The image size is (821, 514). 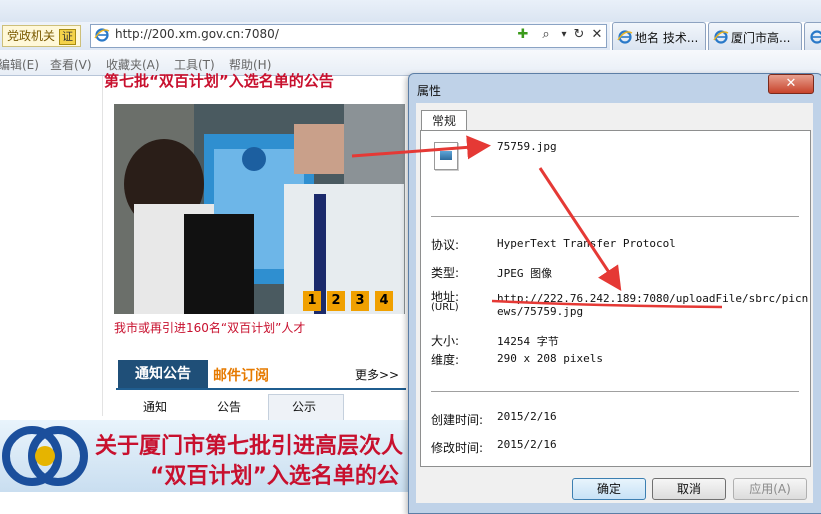 I want to click on subtab-notice: 通知, so click(x=155, y=406).